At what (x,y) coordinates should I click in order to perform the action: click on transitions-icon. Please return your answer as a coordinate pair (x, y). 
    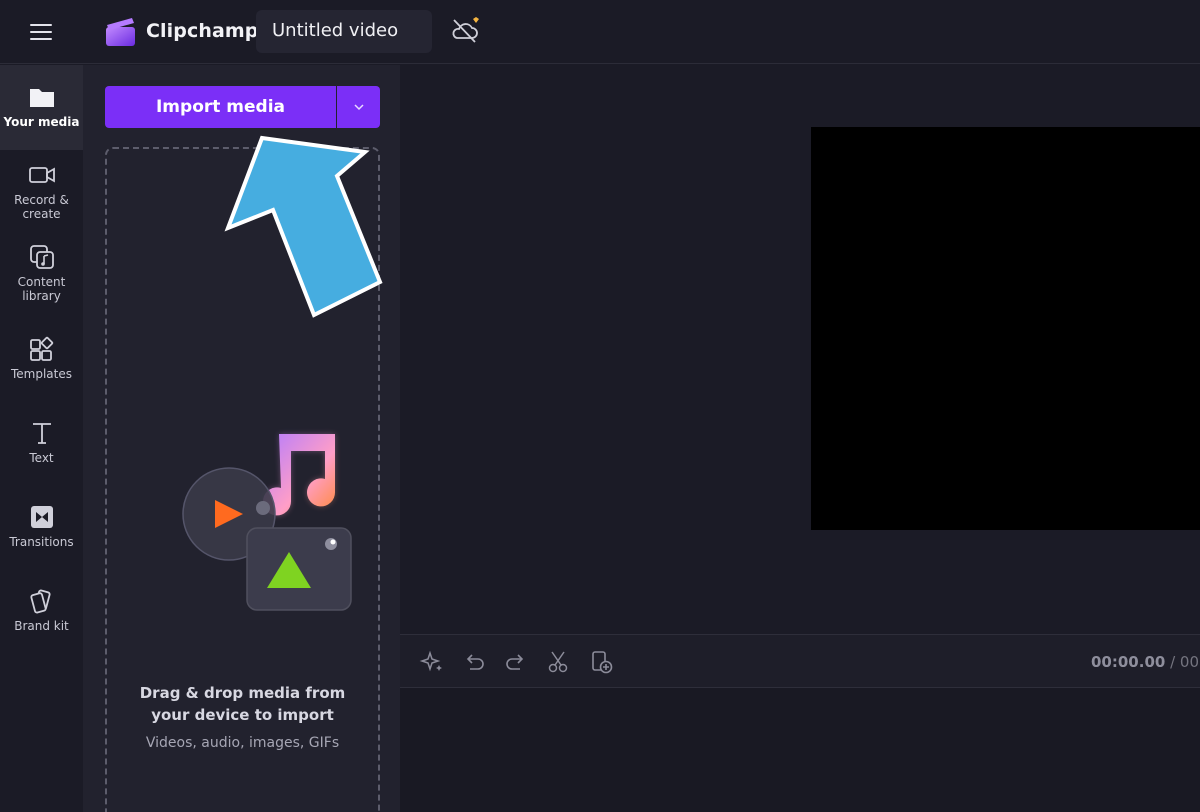
    Looking at the image, I should click on (41, 517).